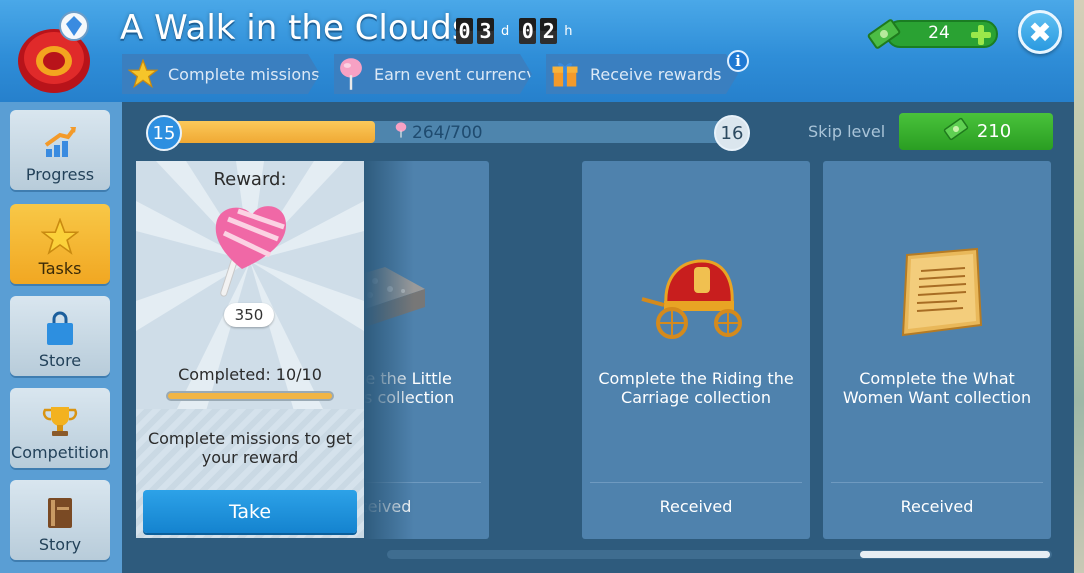 The image size is (1084, 573). Describe the element at coordinates (244, 74) in the screenshot. I see `step-label: Complete missions` at that location.